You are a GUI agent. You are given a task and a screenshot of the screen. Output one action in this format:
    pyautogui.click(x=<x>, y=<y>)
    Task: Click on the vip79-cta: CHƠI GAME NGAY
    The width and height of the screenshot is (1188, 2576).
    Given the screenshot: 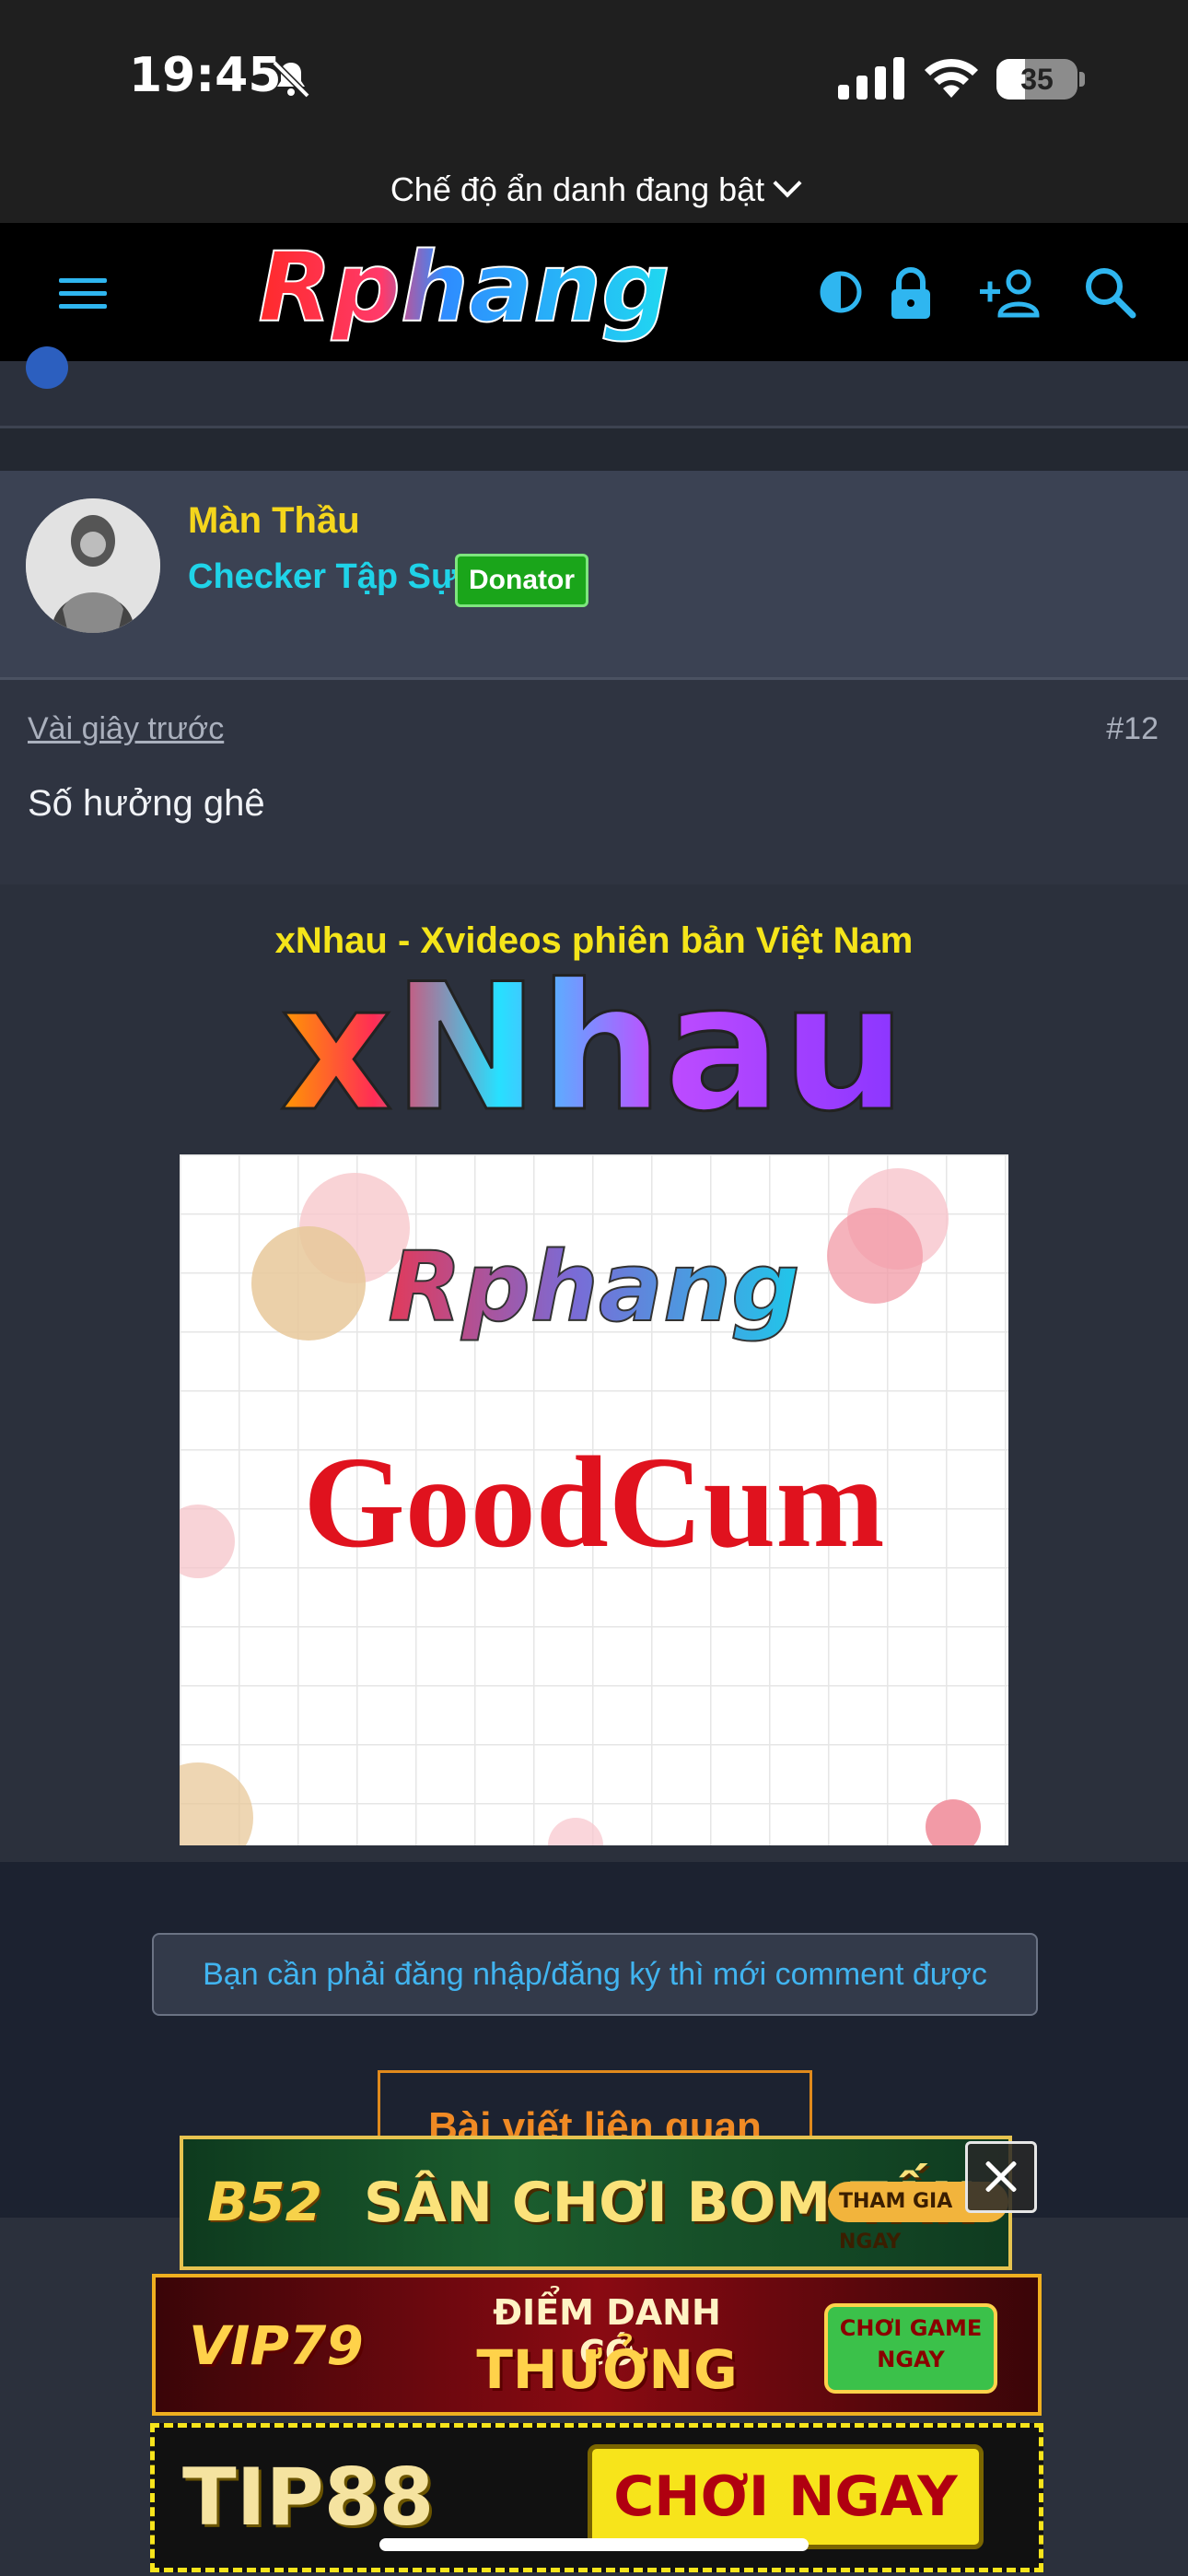 What is the action you would take?
    pyautogui.click(x=910, y=2348)
    